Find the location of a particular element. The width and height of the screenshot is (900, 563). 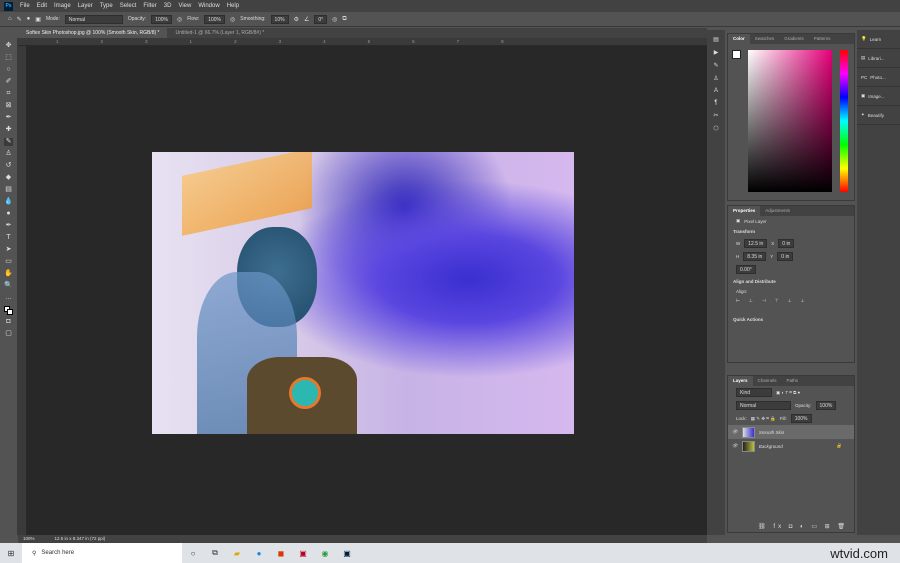

type-tool-icon: T is located at coordinates (8, 238).